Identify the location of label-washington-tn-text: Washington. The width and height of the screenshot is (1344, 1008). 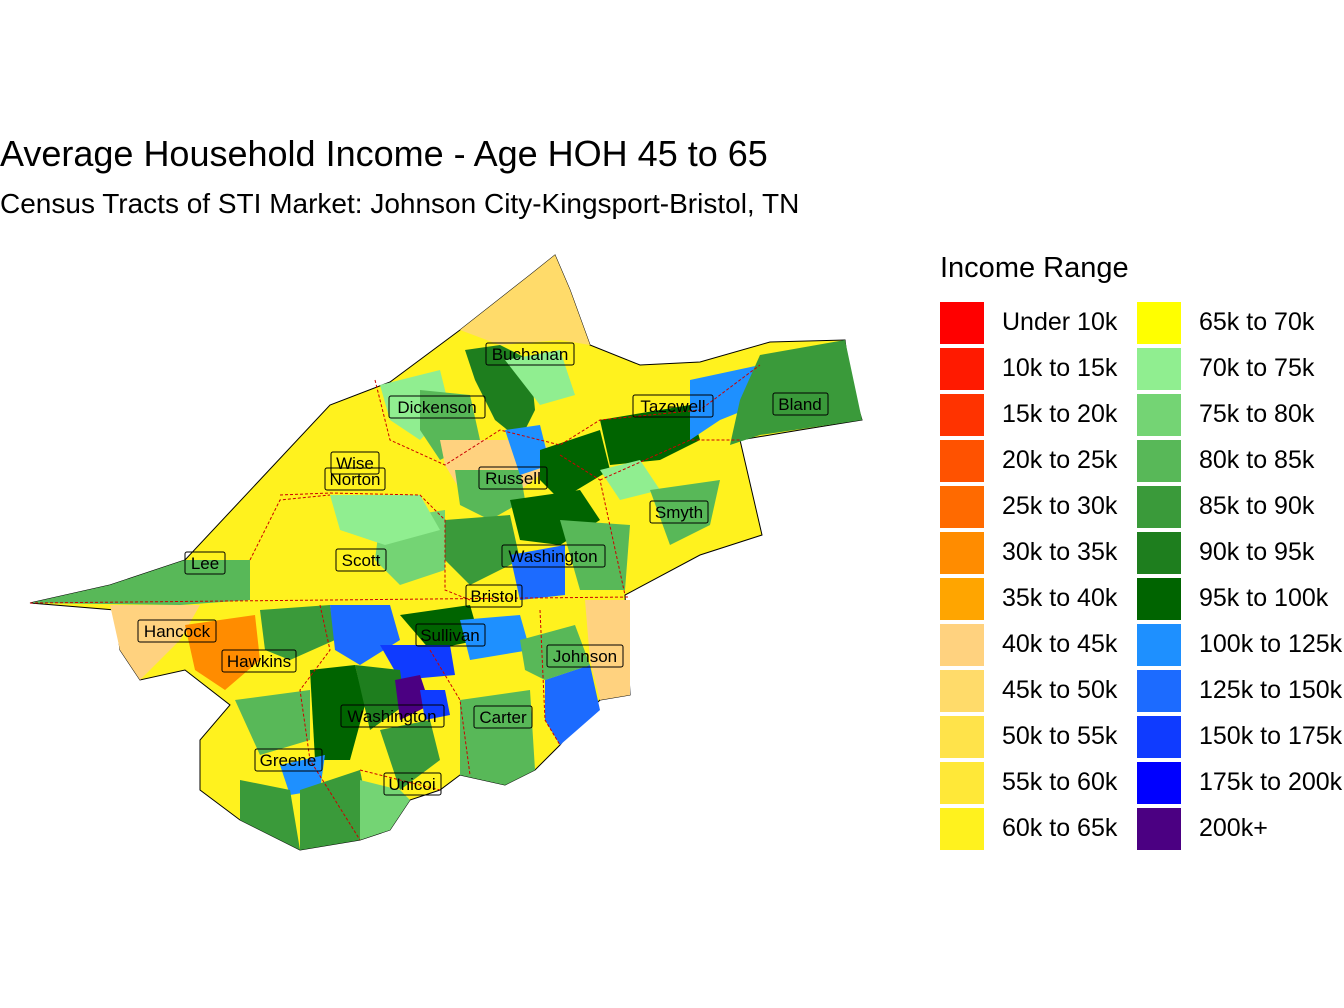
(391, 716).